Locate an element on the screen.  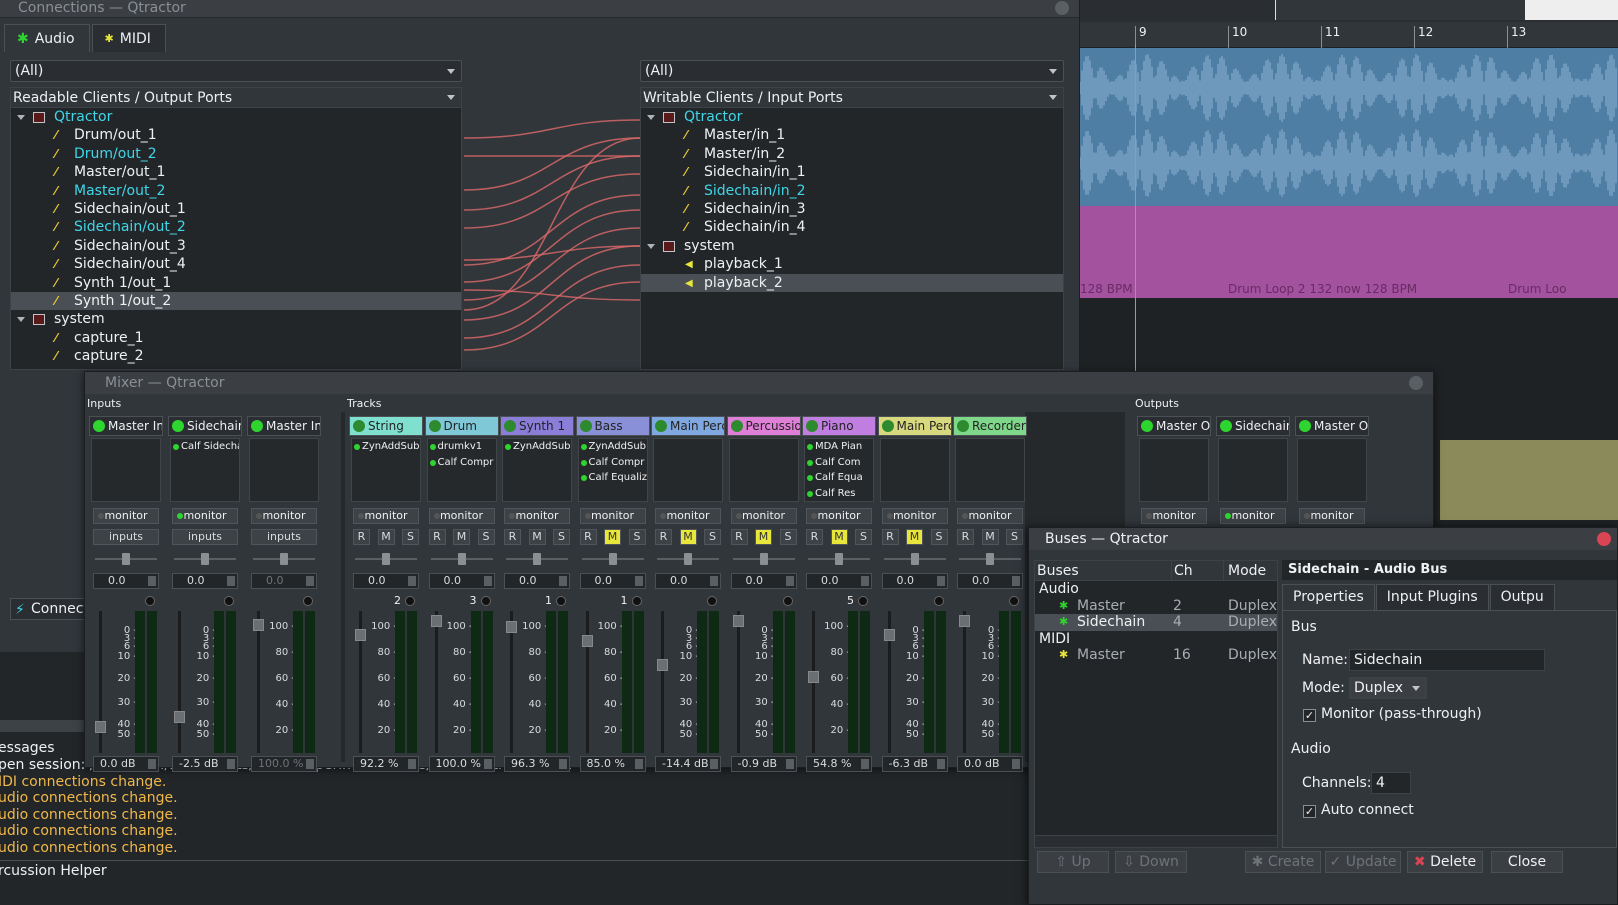
tree-port: ⁄ Sidechain/out_3 is located at coordinates (236, 246).